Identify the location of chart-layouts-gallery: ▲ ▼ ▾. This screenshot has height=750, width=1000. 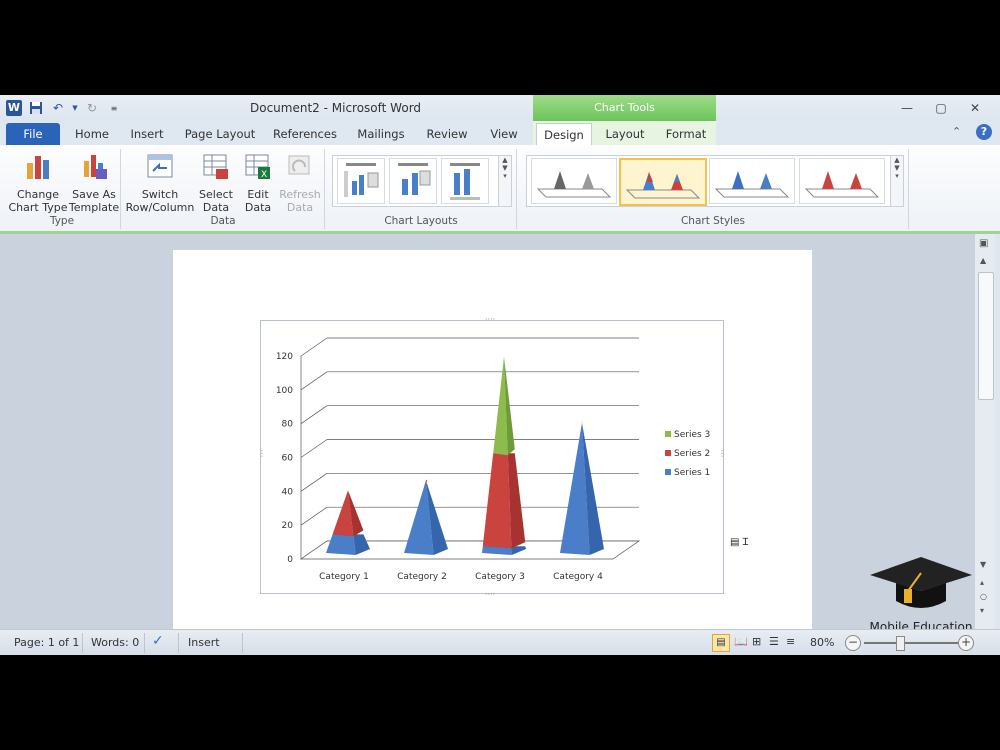
(422, 181).